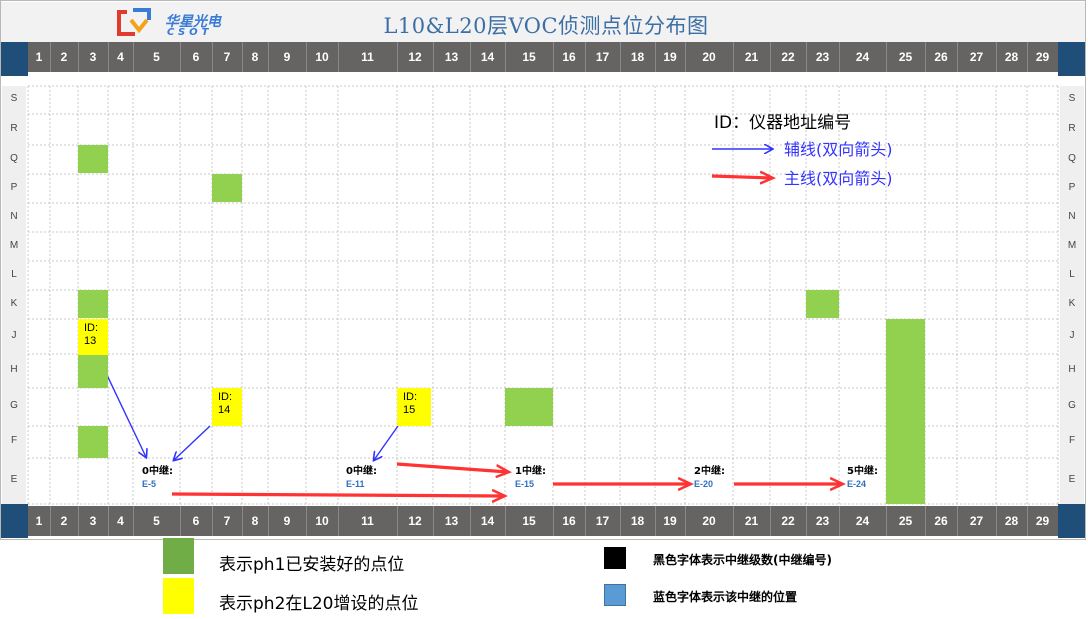  Describe the element at coordinates (709, 471) in the screenshot. I see `relay-level-label: 2中继:` at that location.